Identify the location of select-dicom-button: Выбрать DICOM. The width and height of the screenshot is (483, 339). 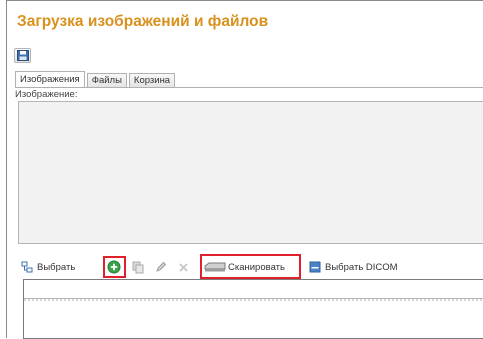
(353, 267).